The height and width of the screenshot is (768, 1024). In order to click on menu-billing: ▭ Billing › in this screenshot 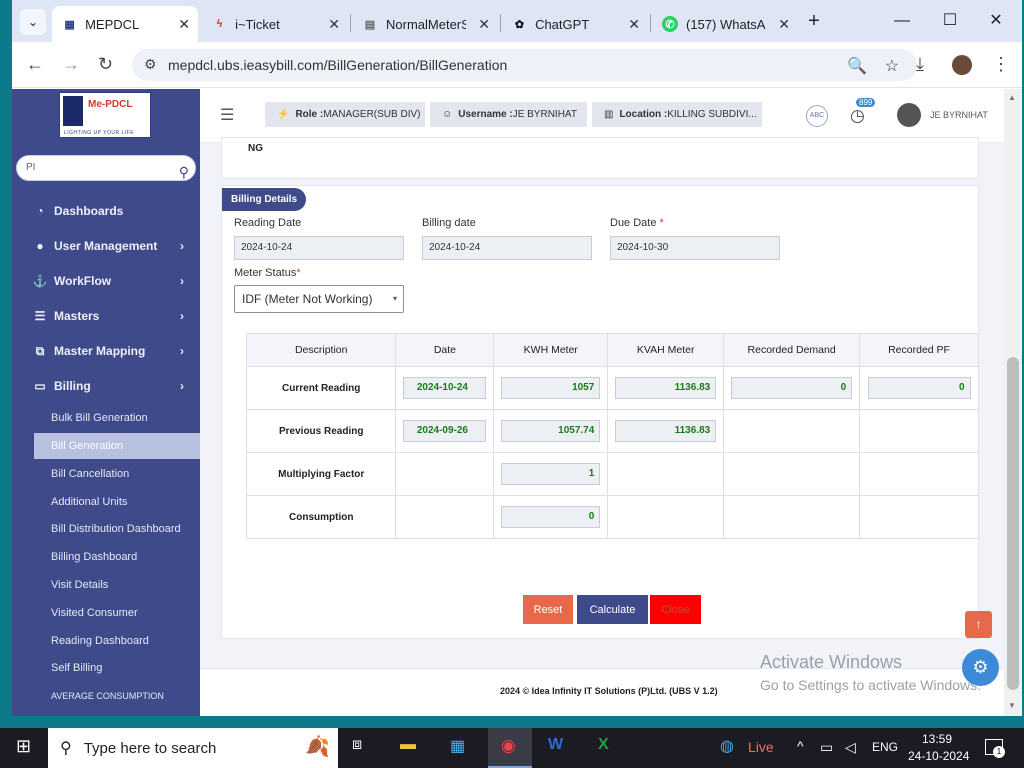, I will do `click(106, 386)`.